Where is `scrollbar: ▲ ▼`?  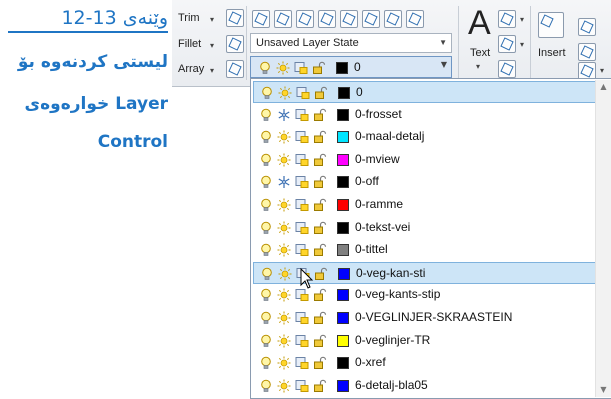 scrollbar: ▲ ▼ is located at coordinates (603, 238).